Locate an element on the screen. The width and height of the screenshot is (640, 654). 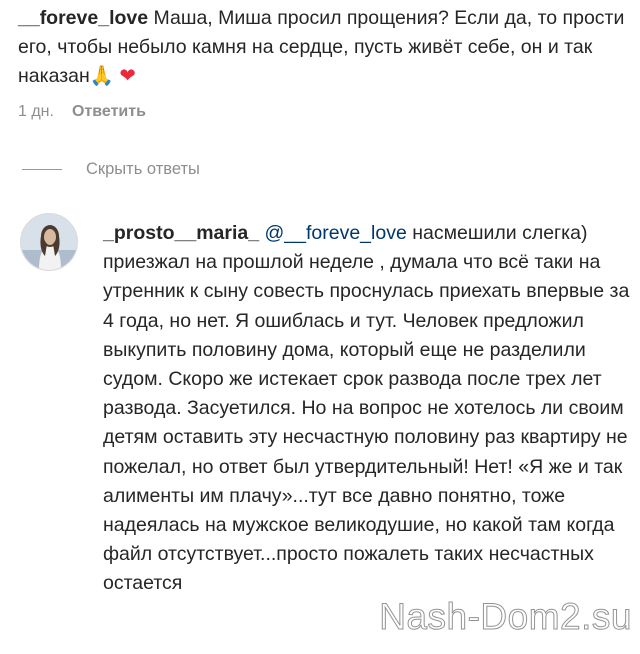
hide-replies-label: Скрыть ответы is located at coordinates (143, 169).